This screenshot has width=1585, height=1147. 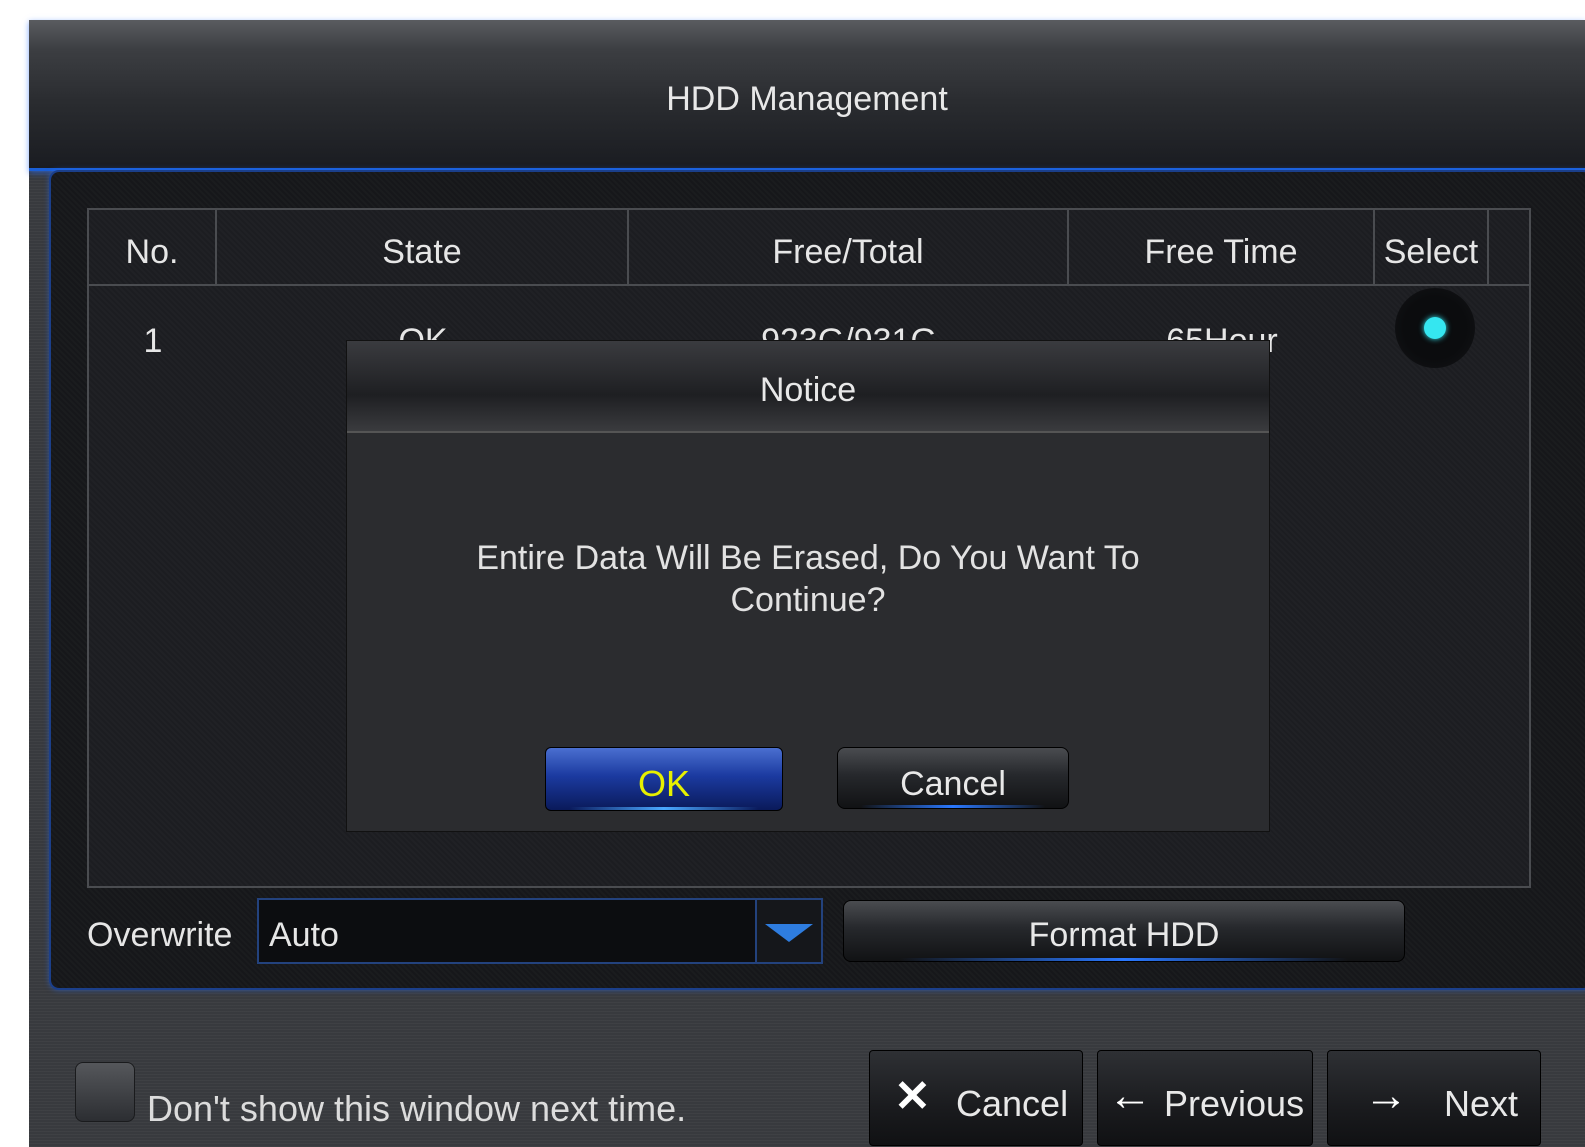 I want to click on previous-button: ← Previous, so click(x=1205, y=1098).